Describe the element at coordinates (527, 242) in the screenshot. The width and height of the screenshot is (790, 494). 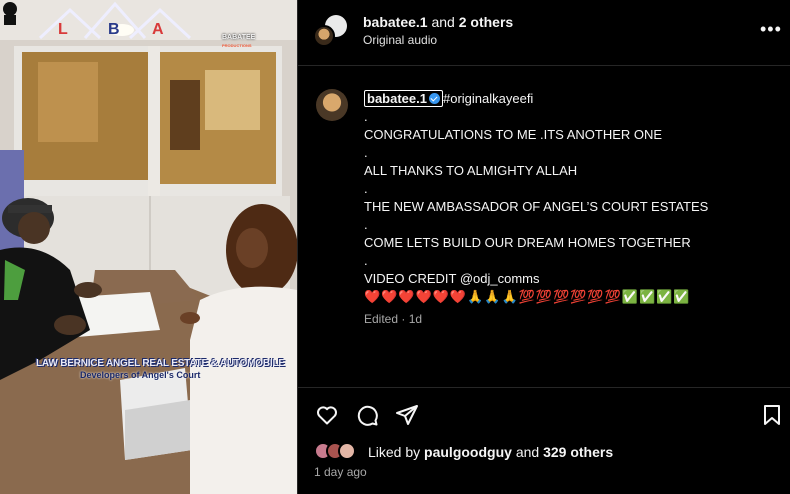
I see `caption-line: COME LETS BUILD OUR DREAM HOMES TOGETHER` at that location.